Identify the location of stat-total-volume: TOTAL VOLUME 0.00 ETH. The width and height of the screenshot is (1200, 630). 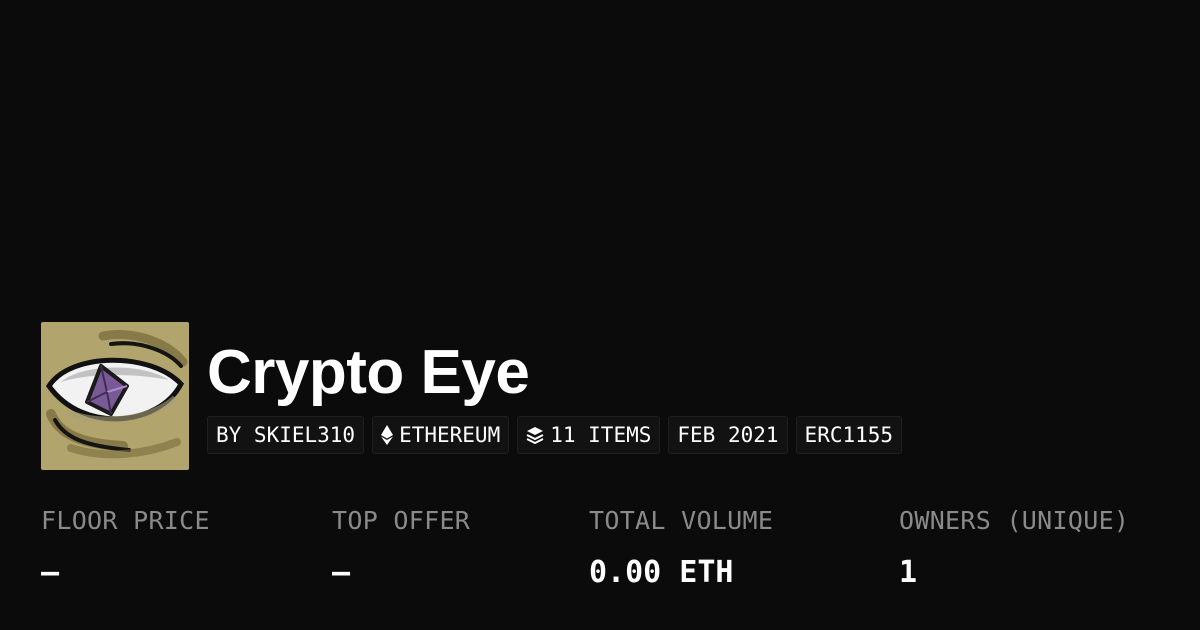
(681, 548).